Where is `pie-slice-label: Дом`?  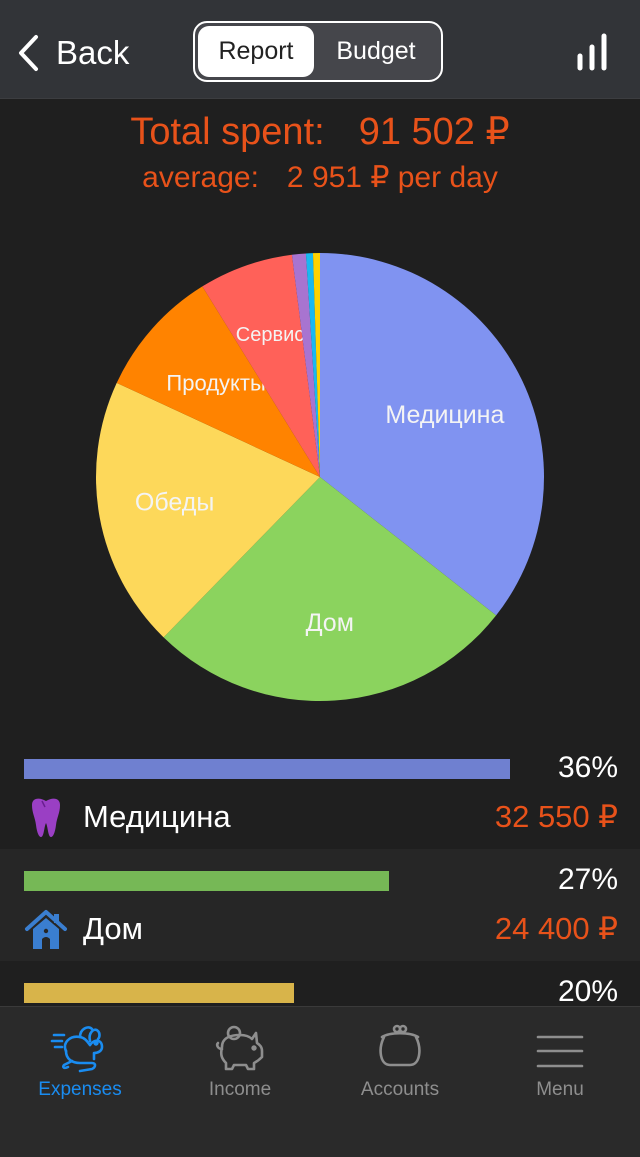
pie-slice-label: Дом is located at coordinates (330, 623).